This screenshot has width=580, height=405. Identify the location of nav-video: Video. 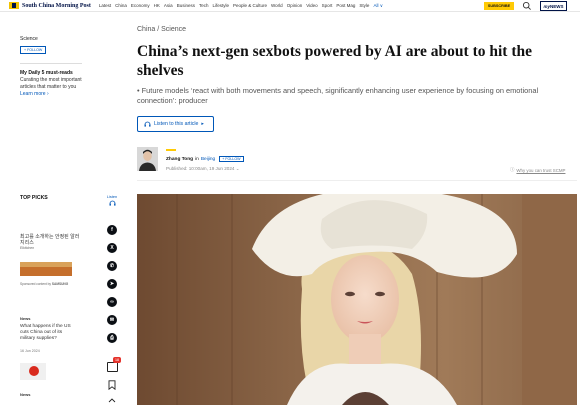
(311, 6).